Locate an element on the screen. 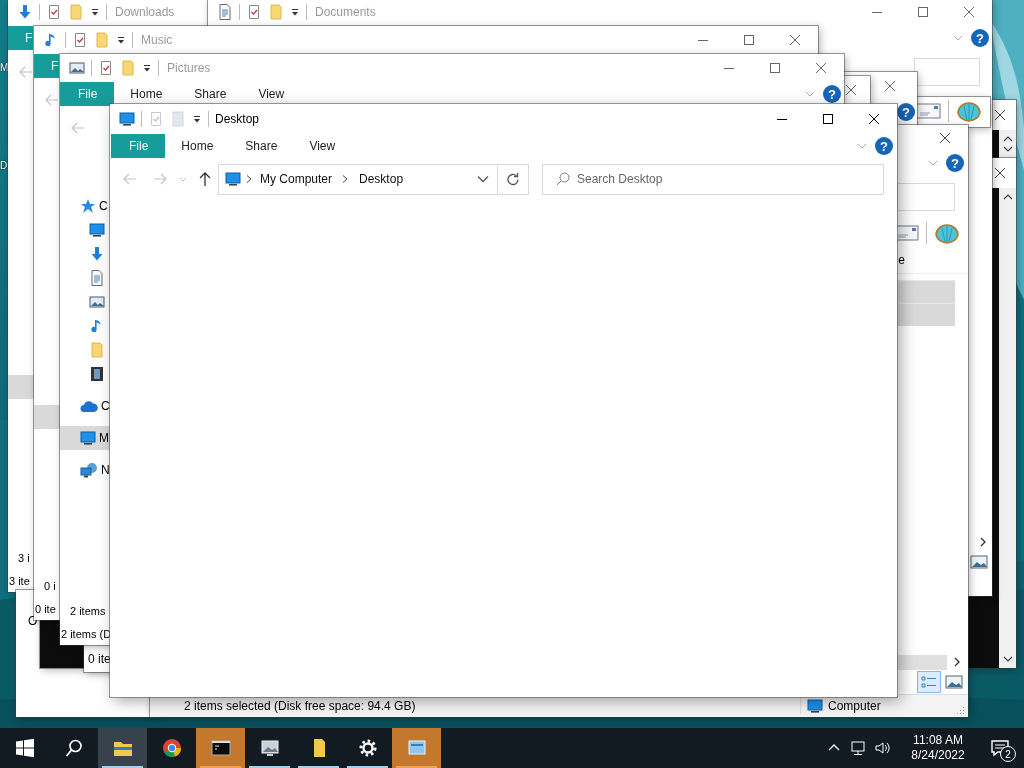 This screenshot has height=768, width=1024. star-icon is located at coordinates (88, 206).